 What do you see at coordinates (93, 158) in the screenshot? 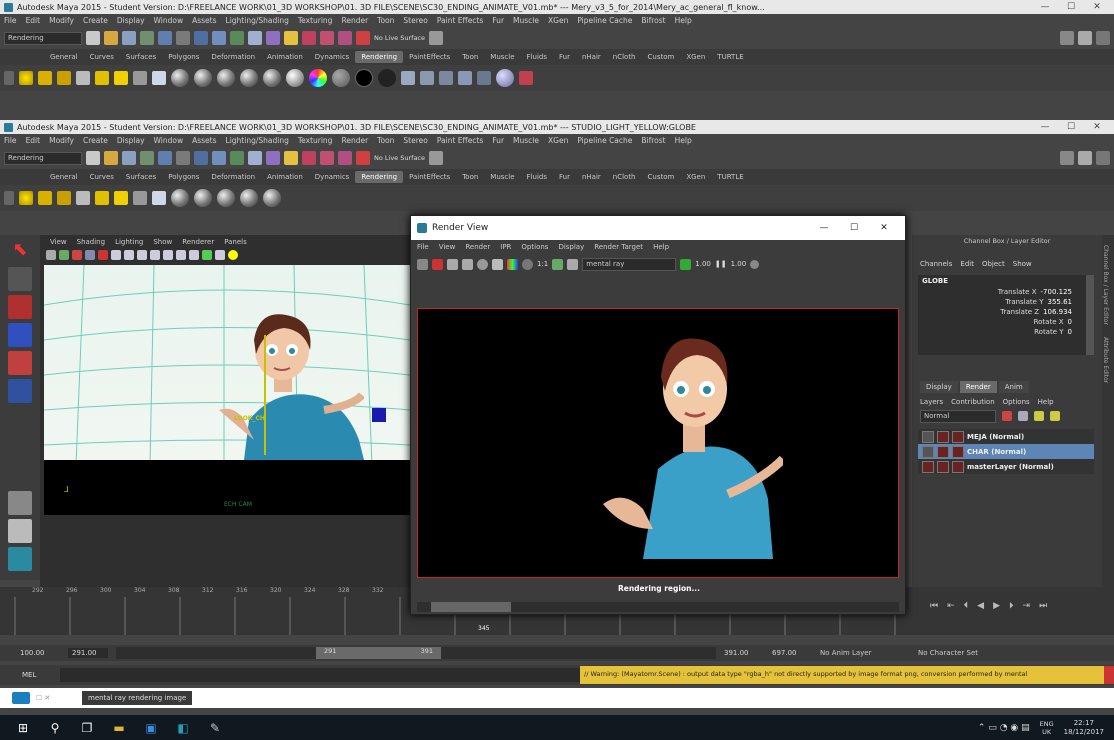
I see `new-scene-icon` at bounding box center [93, 158].